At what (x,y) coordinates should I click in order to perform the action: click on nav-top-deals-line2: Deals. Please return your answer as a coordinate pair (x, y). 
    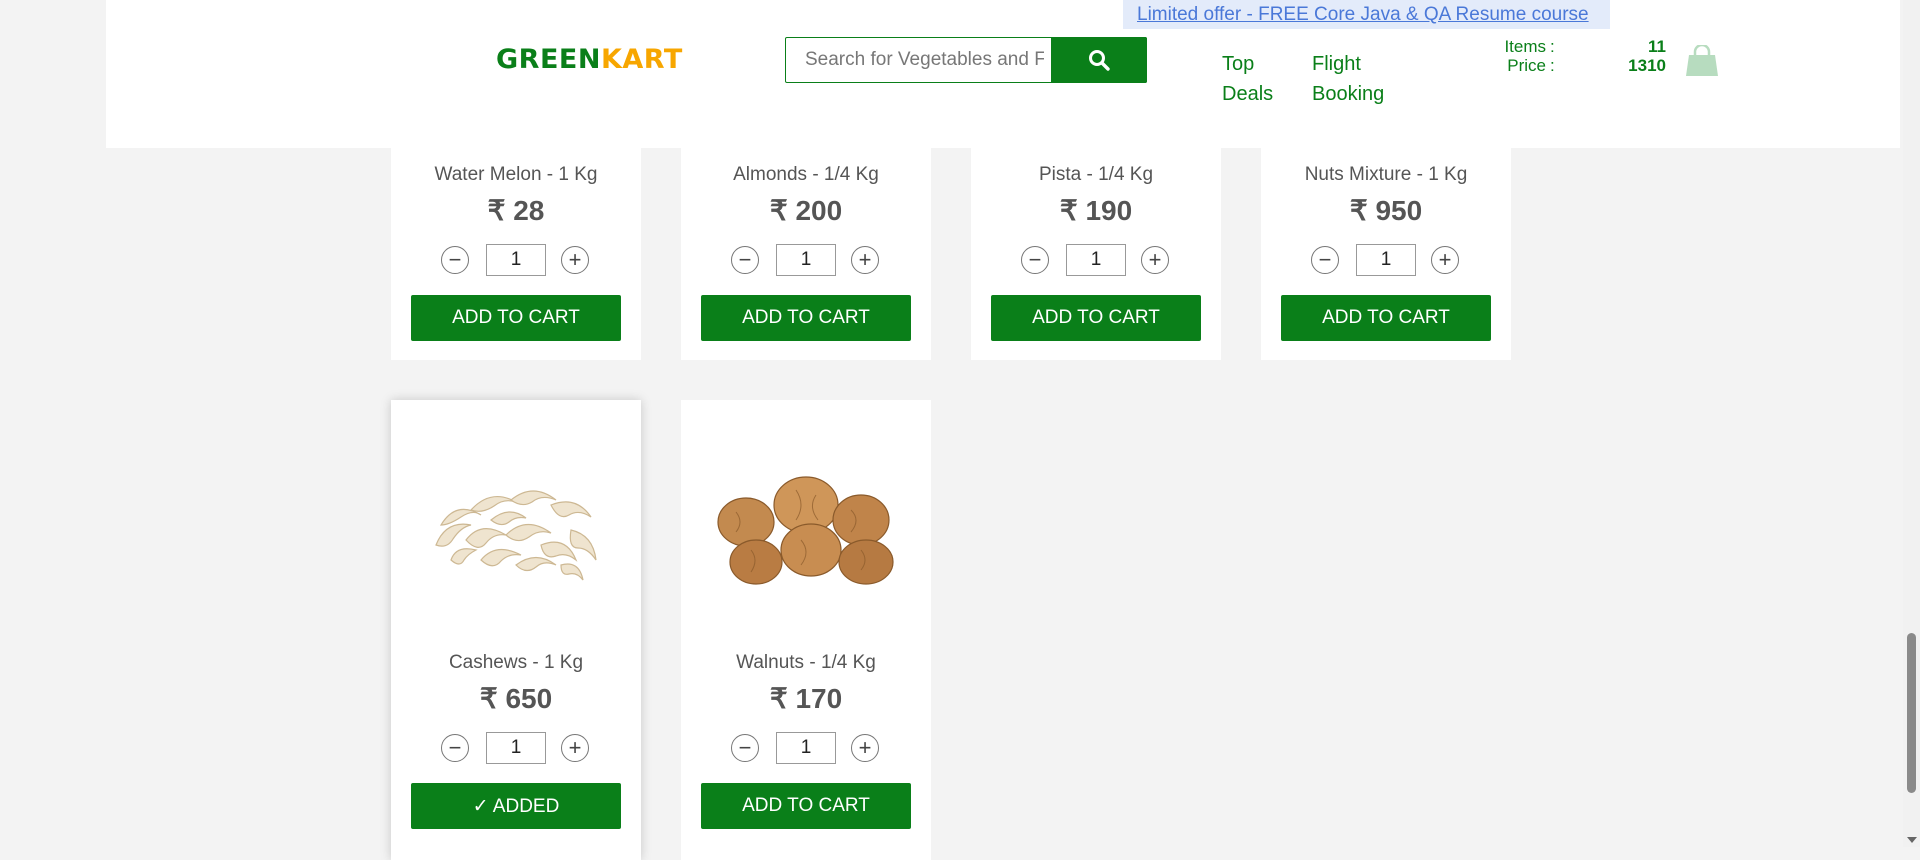
    Looking at the image, I should click on (1248, 94).